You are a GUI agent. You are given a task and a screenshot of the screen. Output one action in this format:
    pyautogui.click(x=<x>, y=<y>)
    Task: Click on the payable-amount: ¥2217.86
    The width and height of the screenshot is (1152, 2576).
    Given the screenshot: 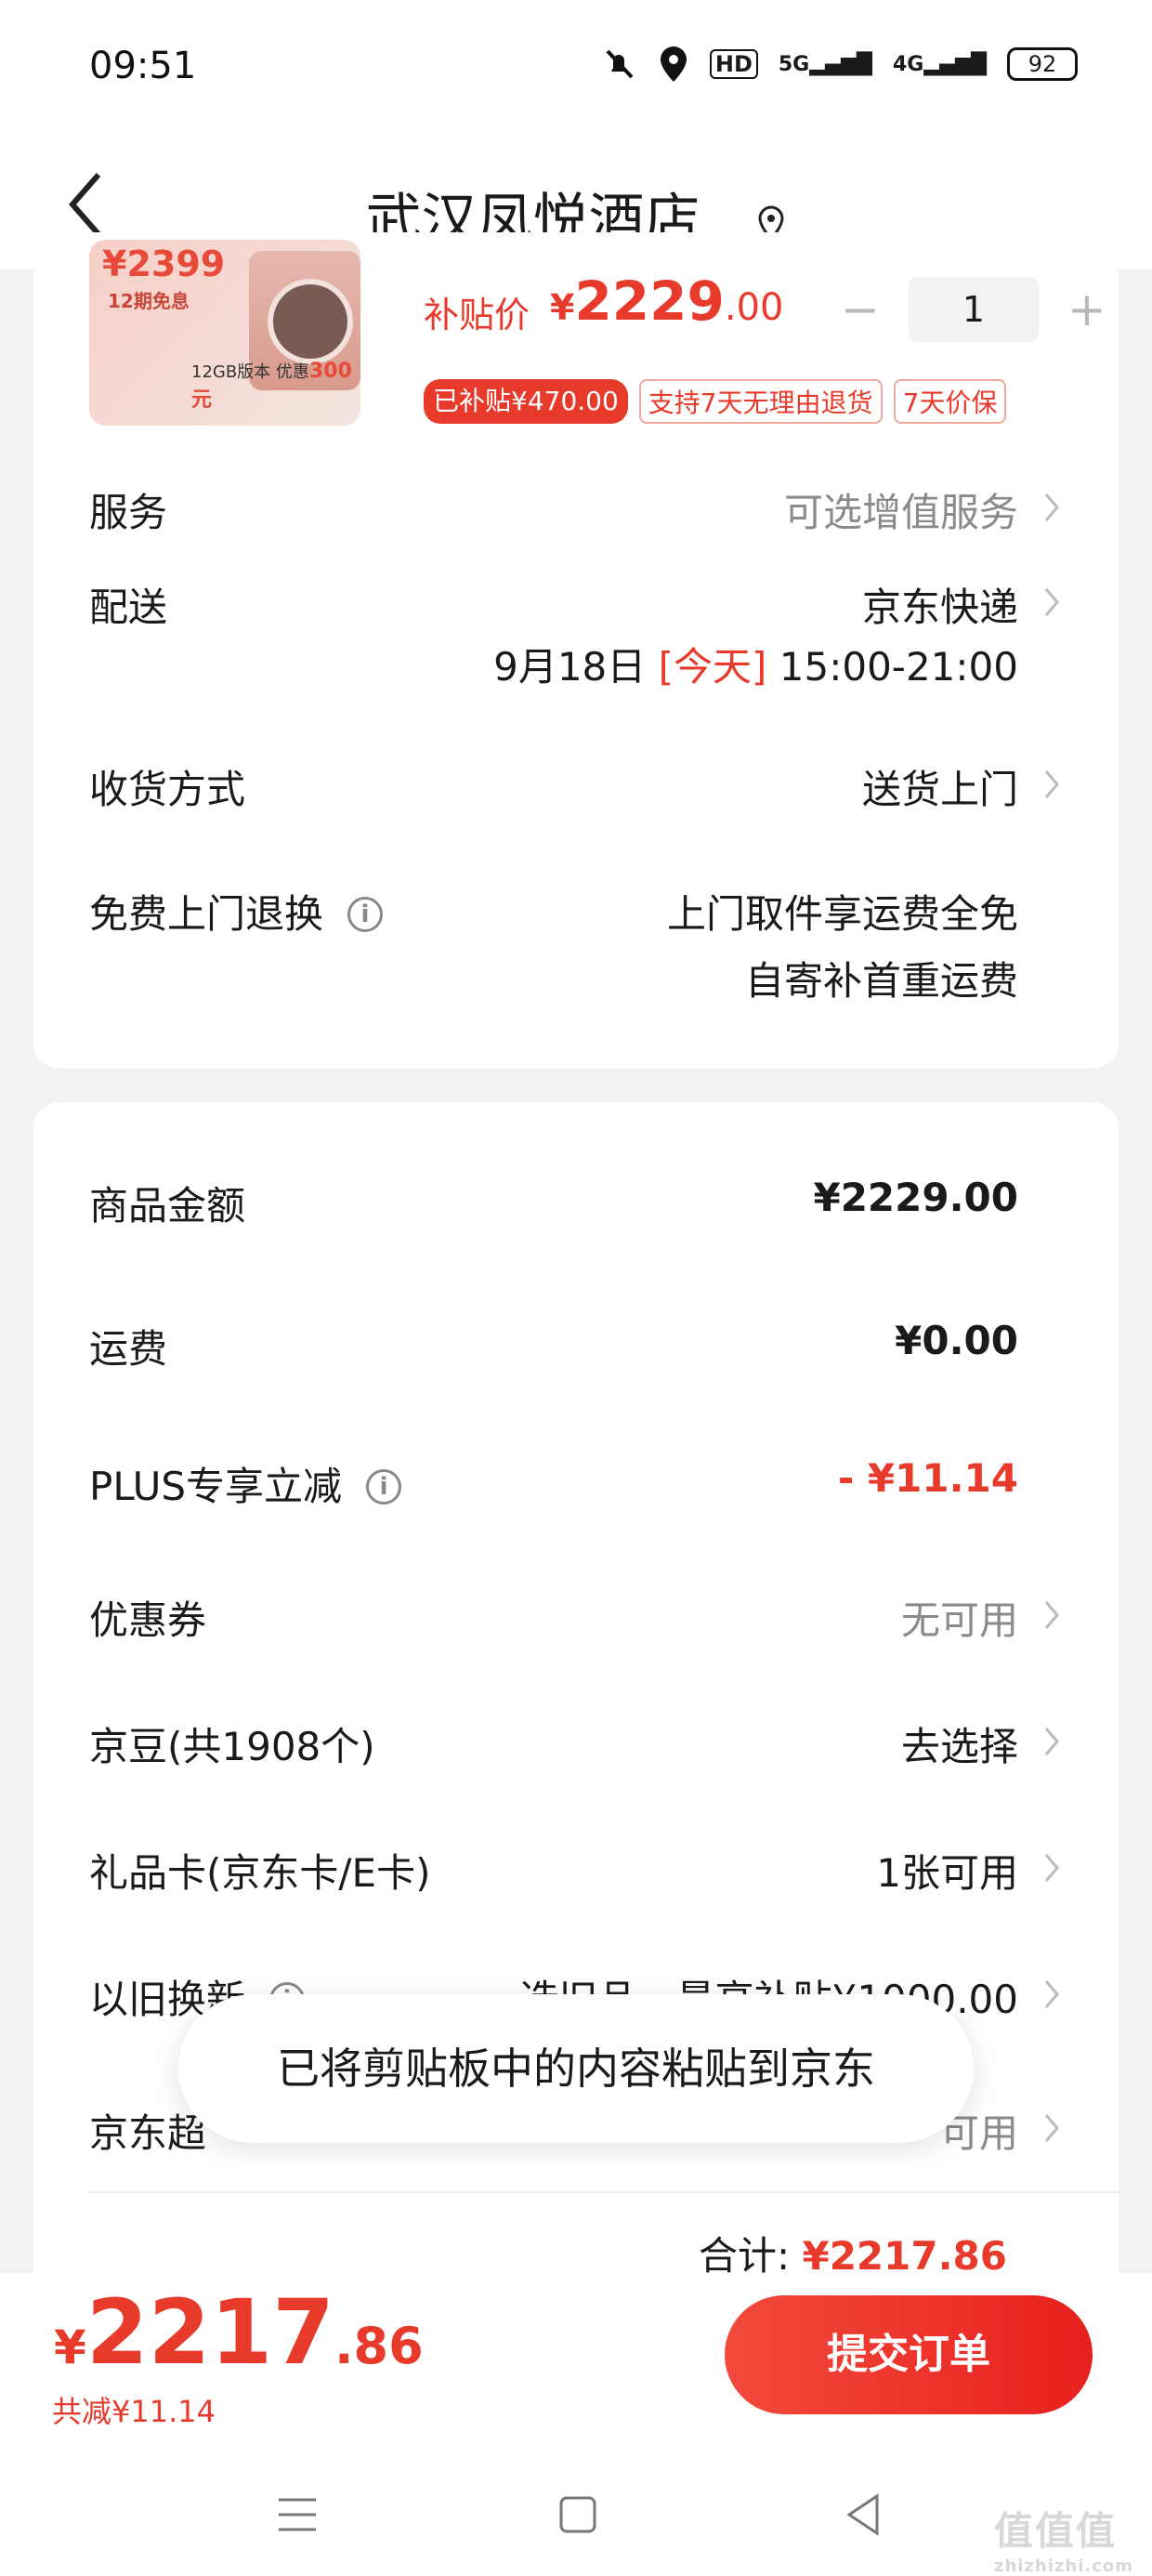 What is the action you would take?
    pyautogui.click(x=239, y=2332)
    